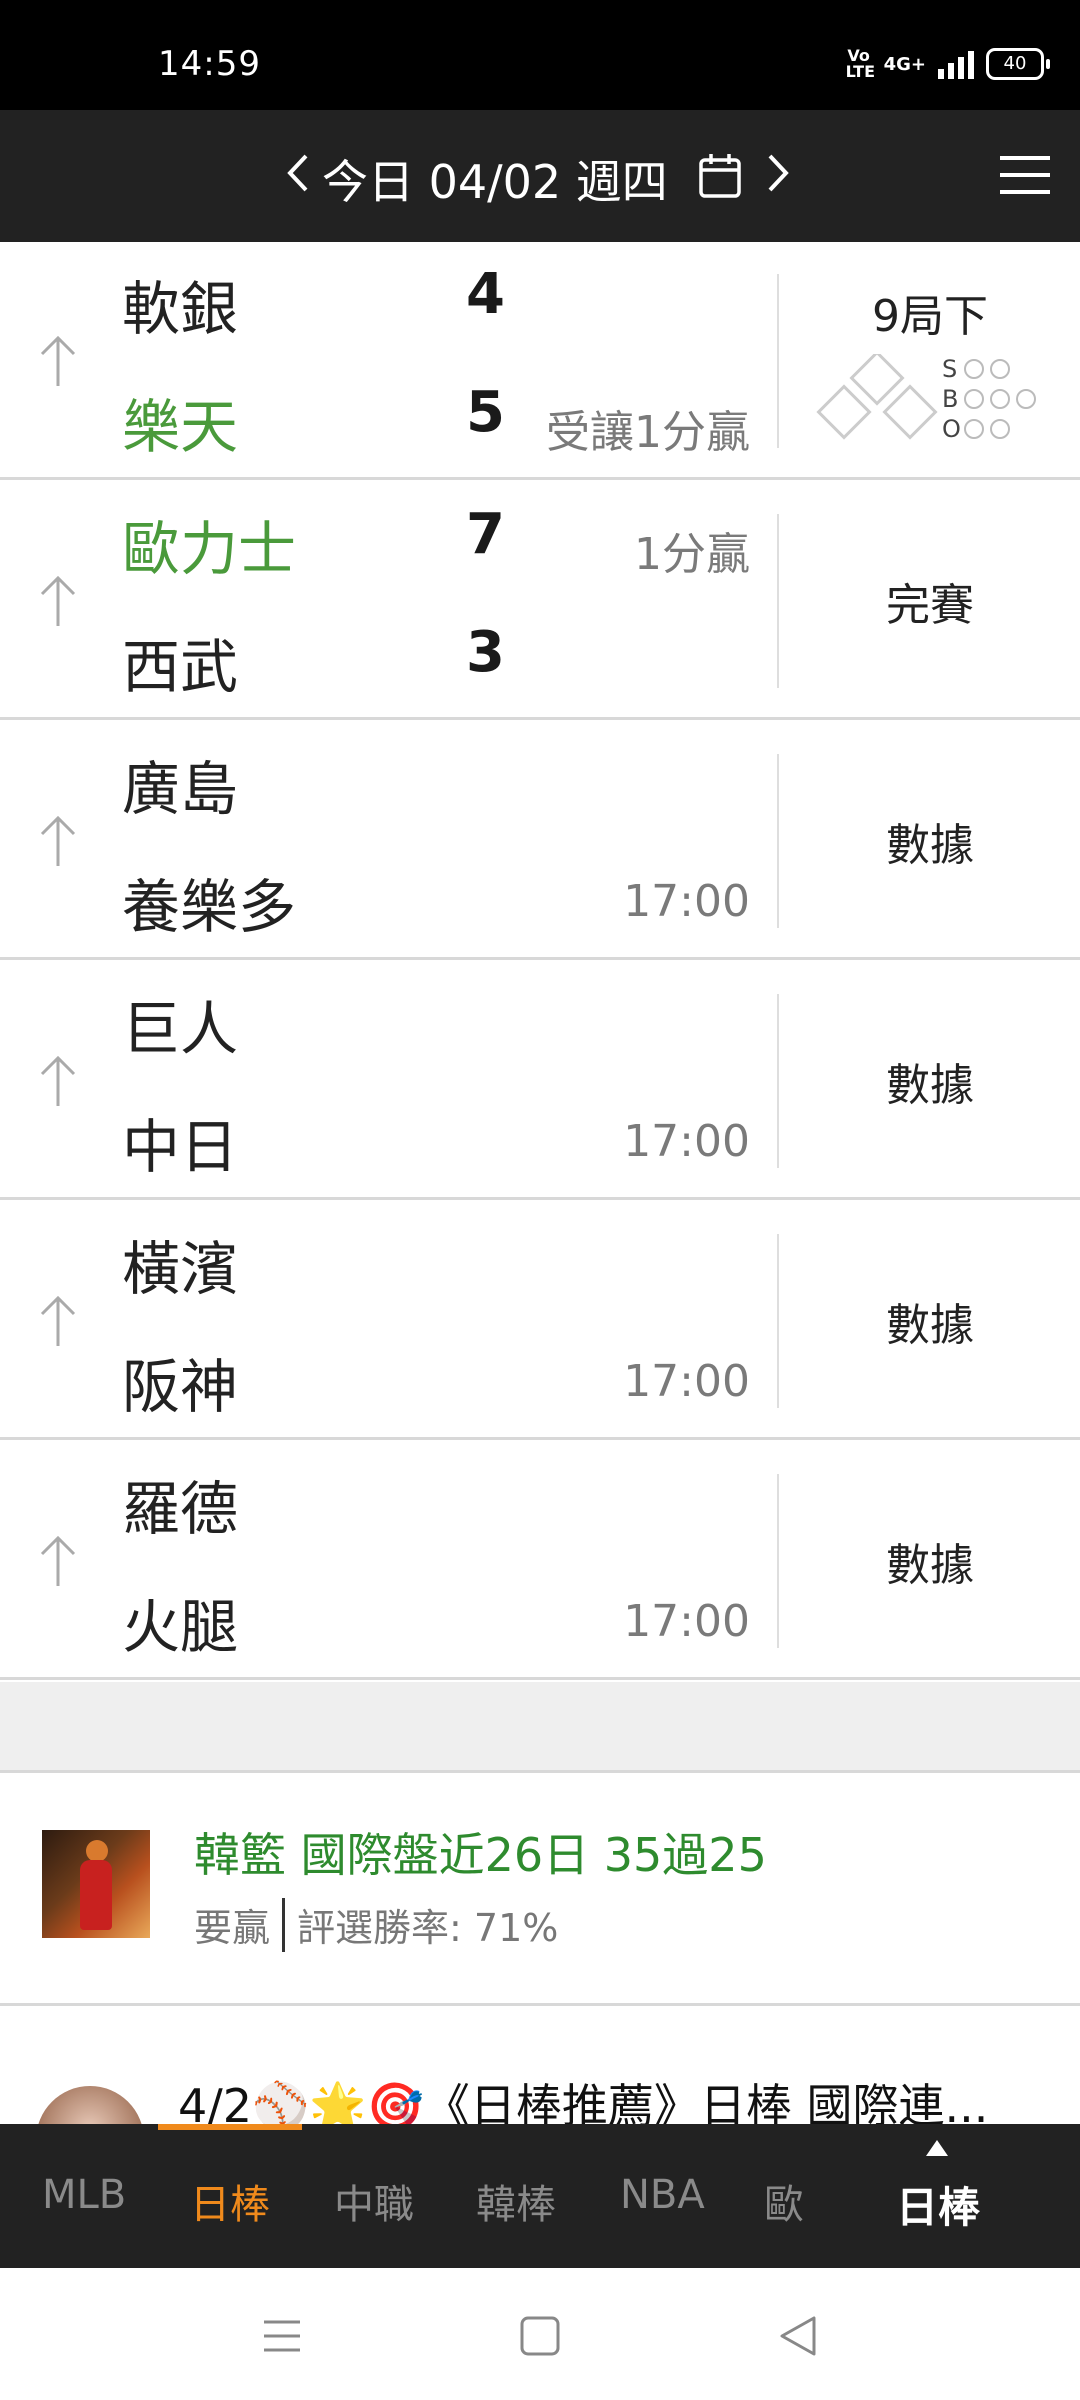 The height and width of the screenshot is (2400, 1080). Describe the element at coordinates (480, 1852) in the screenshot. I see `article-title: 韓籃 國際盤近26日 35過25` at that location.